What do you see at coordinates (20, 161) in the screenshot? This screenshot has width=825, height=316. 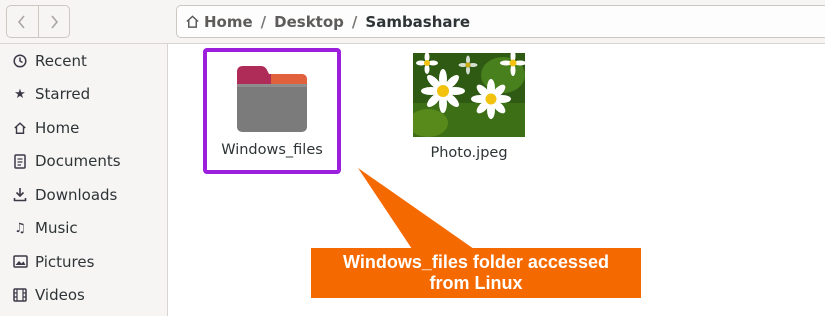 I see `document-icon` at bounding box center [20, 161].